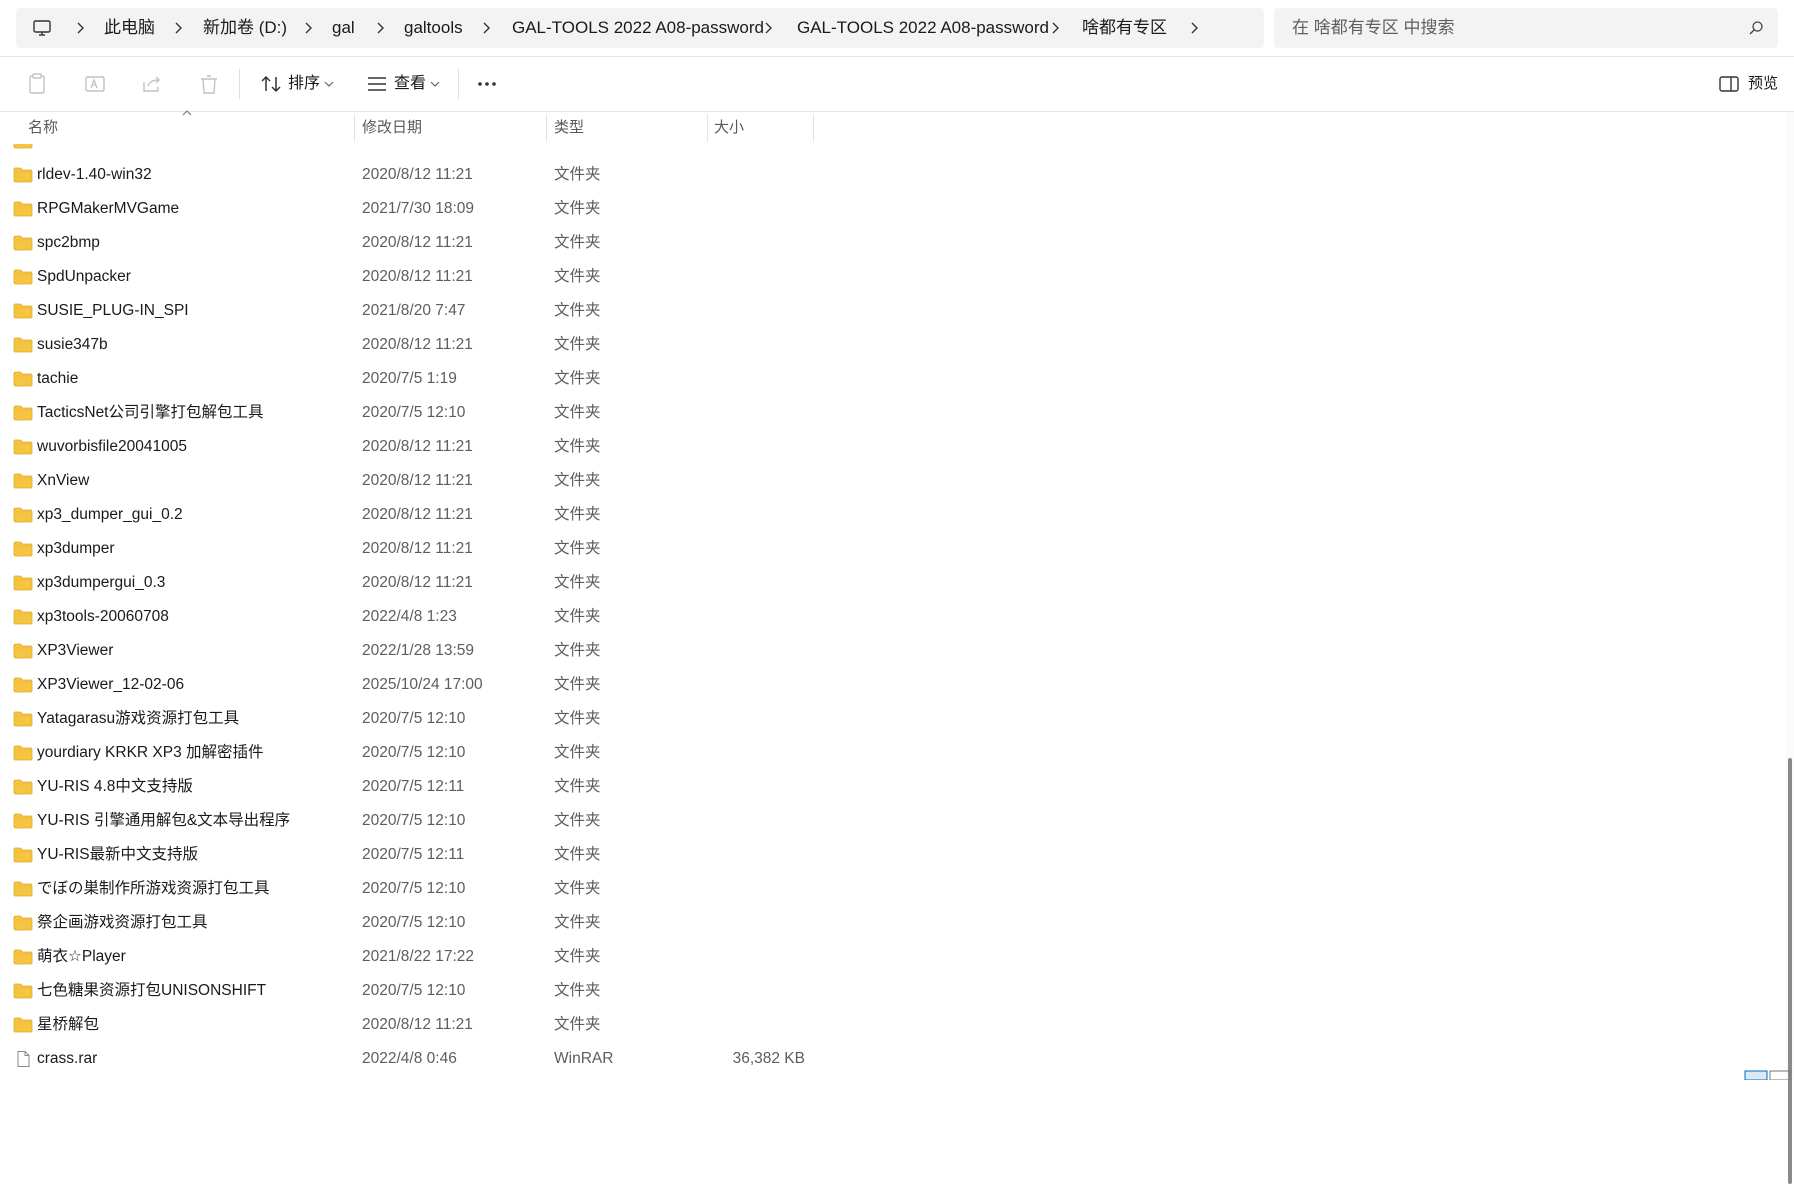  Describe the element at coordinates (893, 481) in the screenshot. I see `folder-row: XnView 2020/8/12 11:21 文件夹` at that location.